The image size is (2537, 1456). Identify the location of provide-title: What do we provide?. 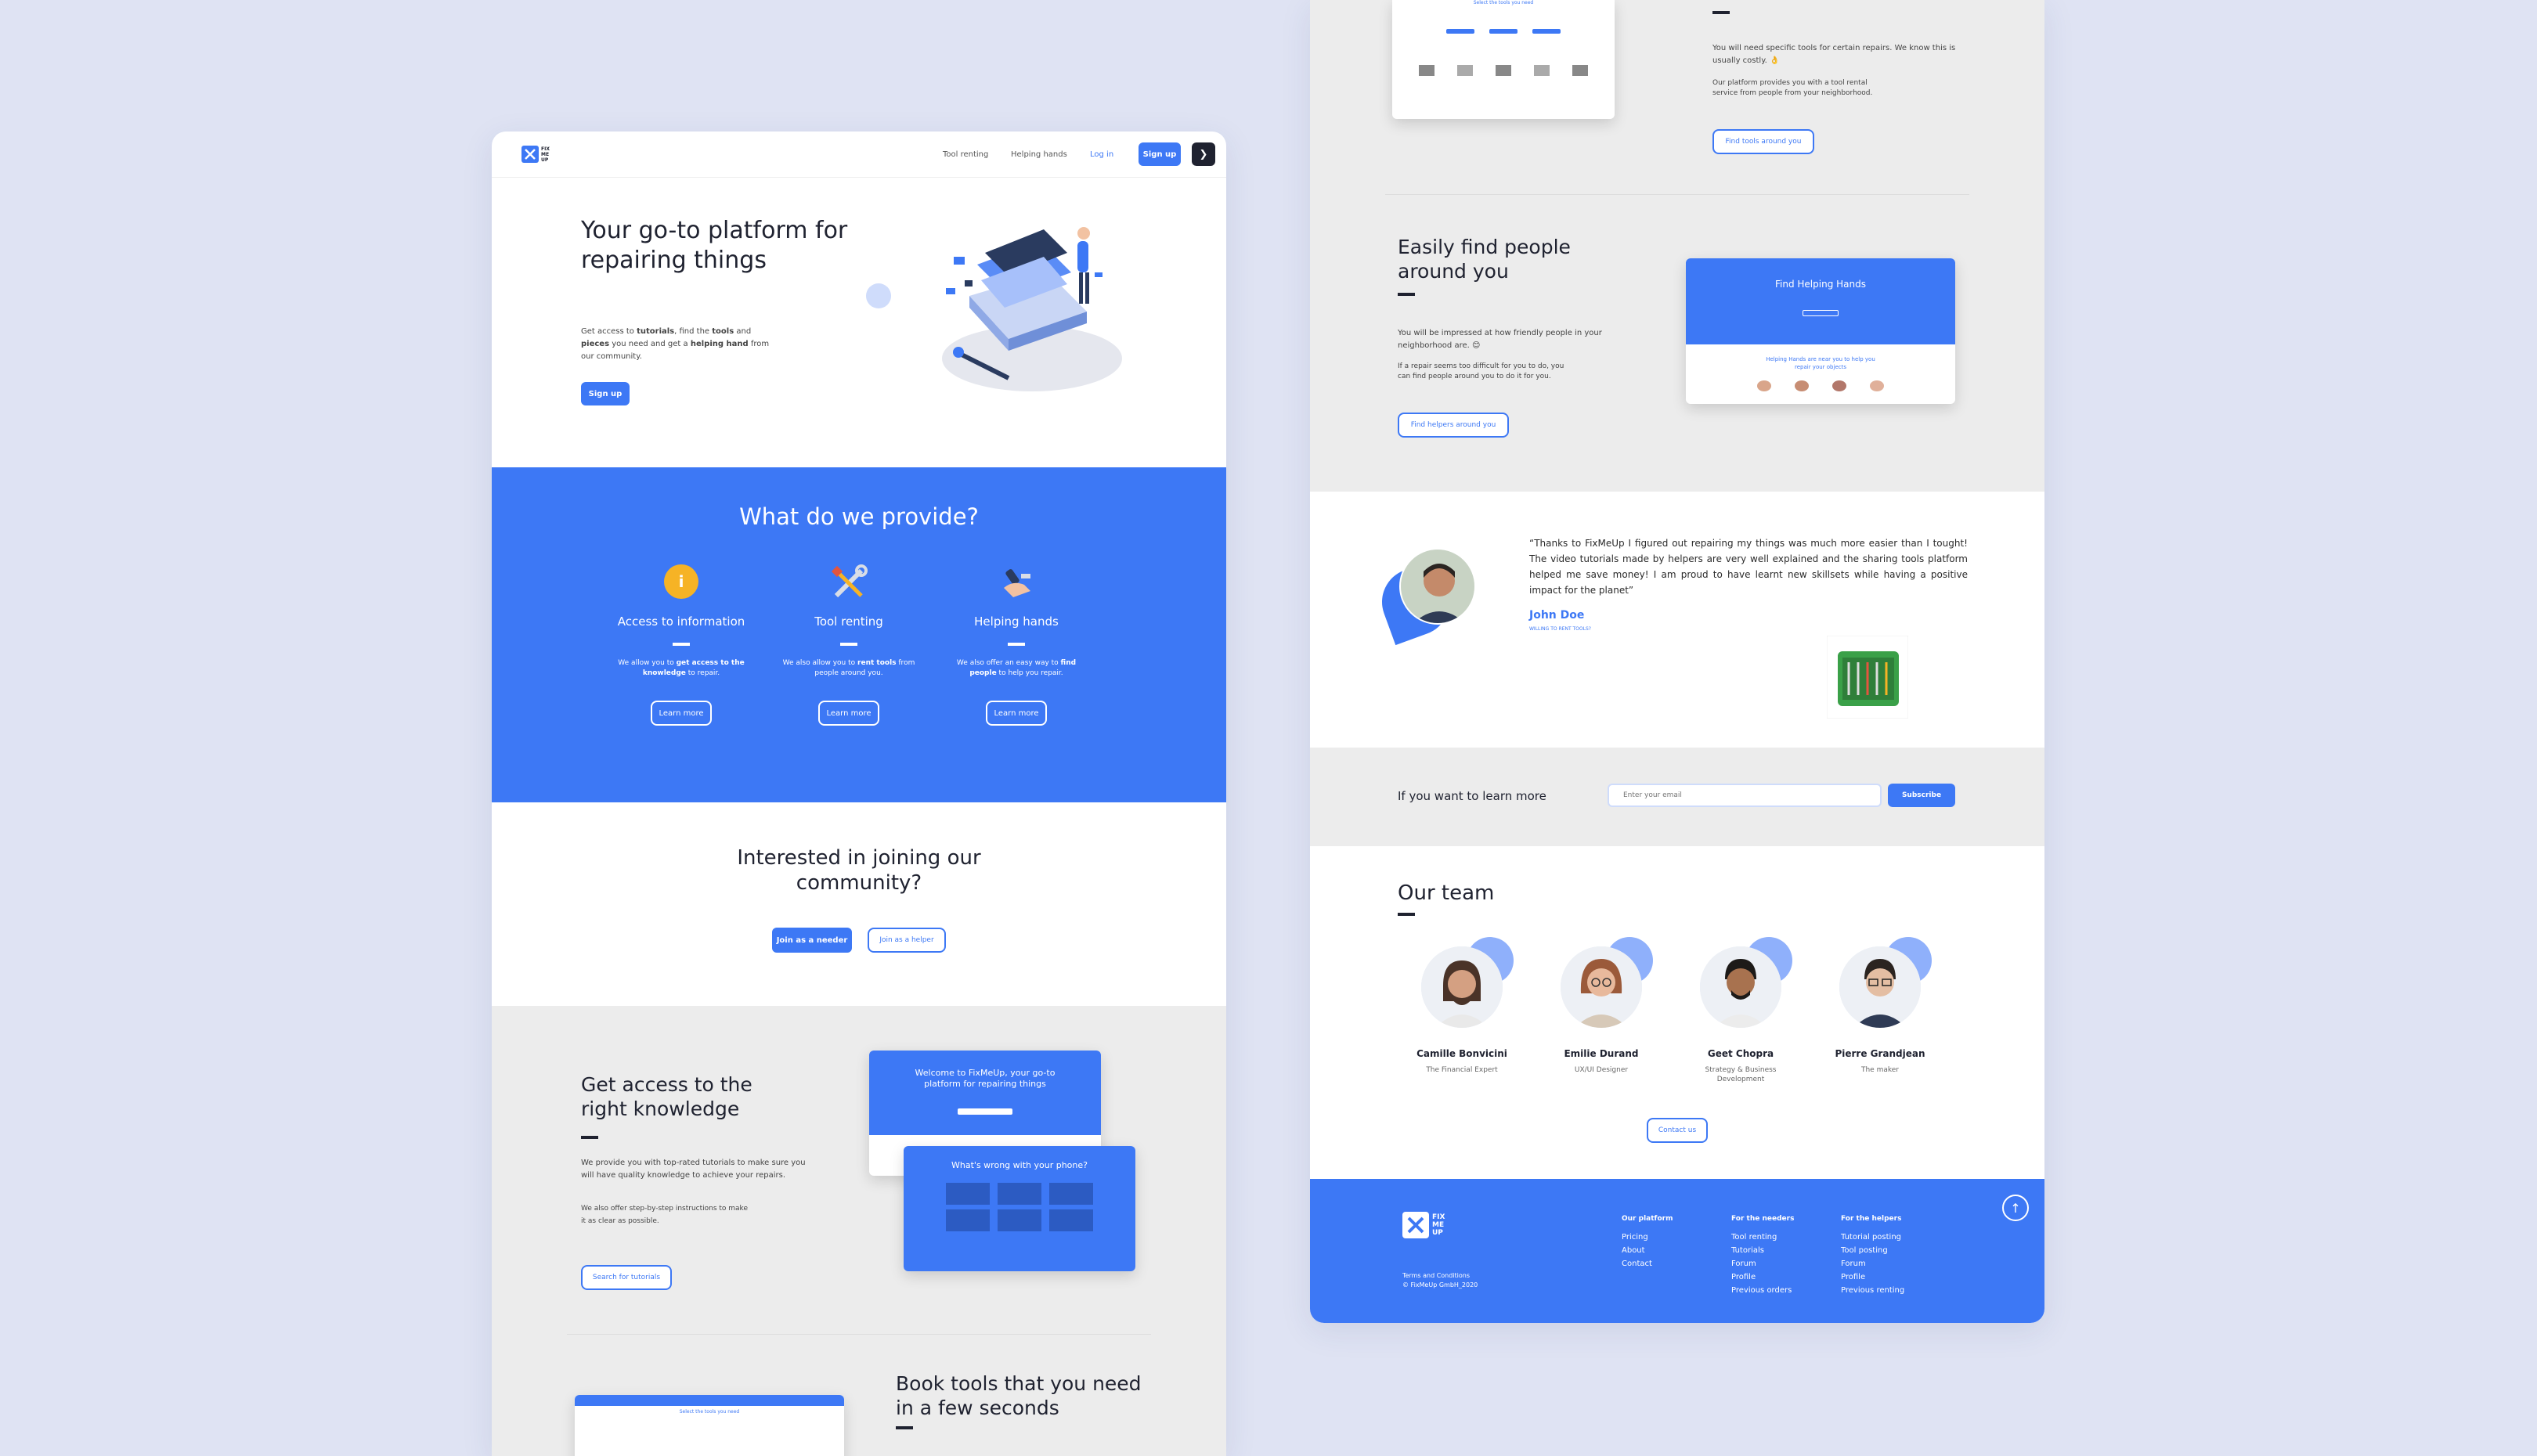
(859, 516).